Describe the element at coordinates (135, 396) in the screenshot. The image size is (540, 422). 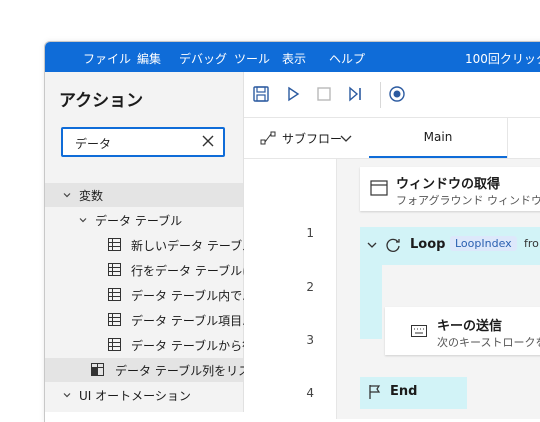
I see `tree-label: UI オートメーション` at that location.